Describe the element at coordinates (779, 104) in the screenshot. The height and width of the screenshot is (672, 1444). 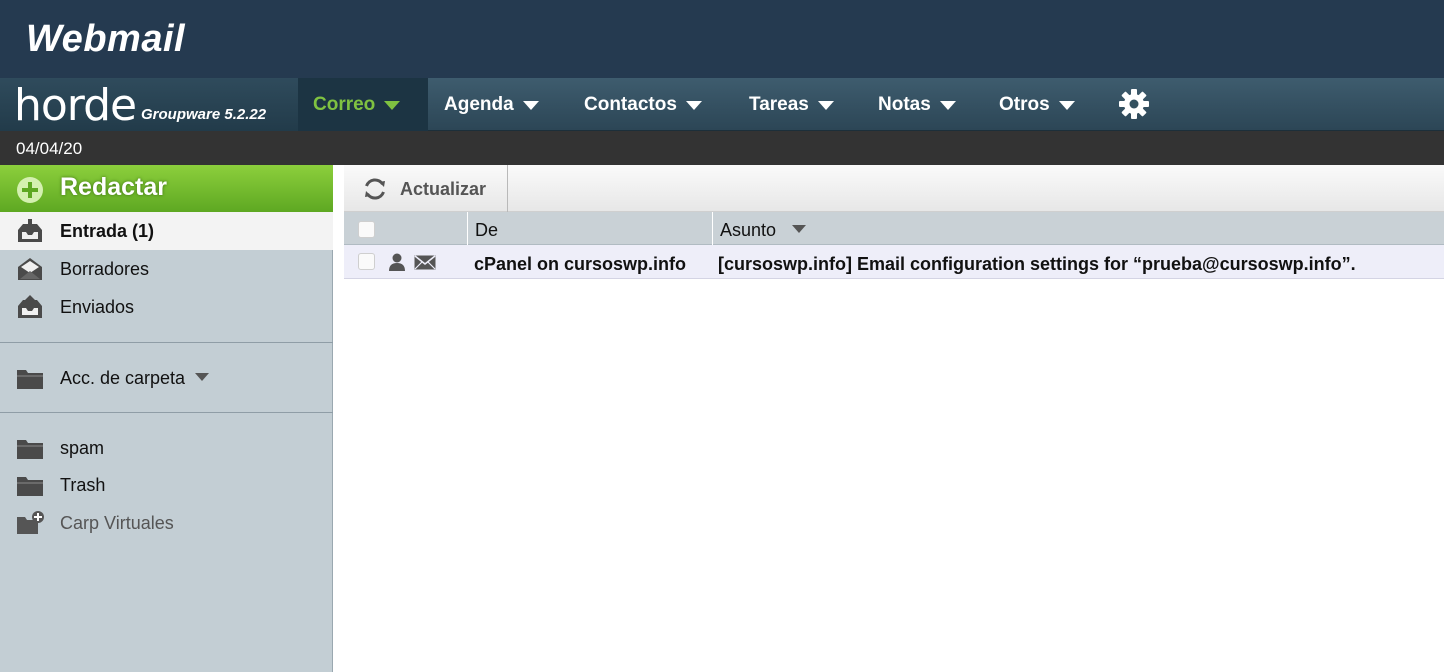
I see `nav-tareas-label: Tareas` at that location.